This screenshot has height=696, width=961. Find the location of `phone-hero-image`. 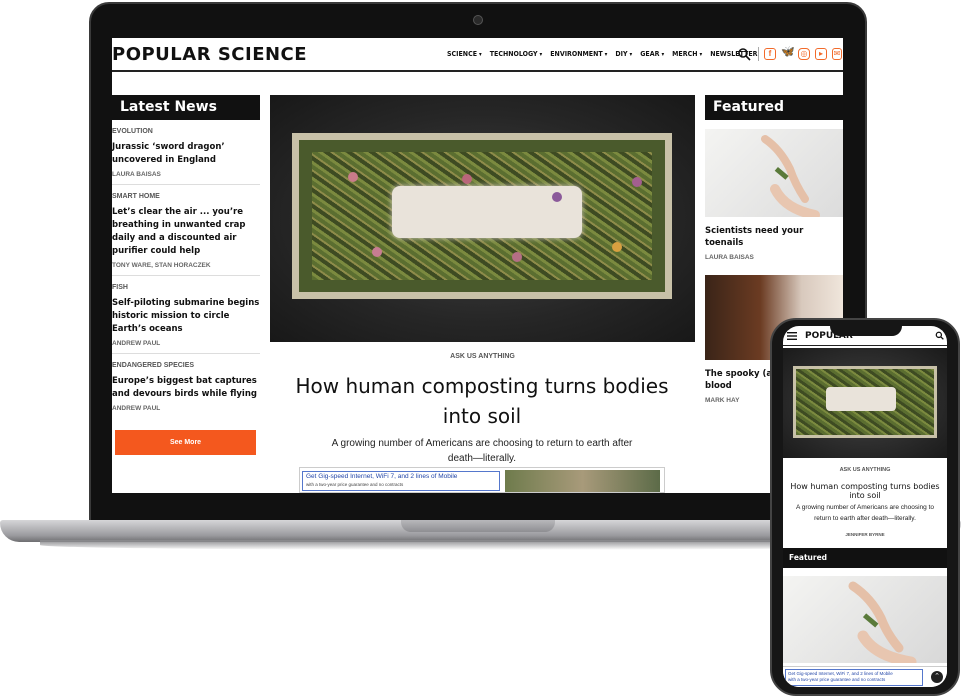

phone-hero-image is located at coordinates (865, 403).